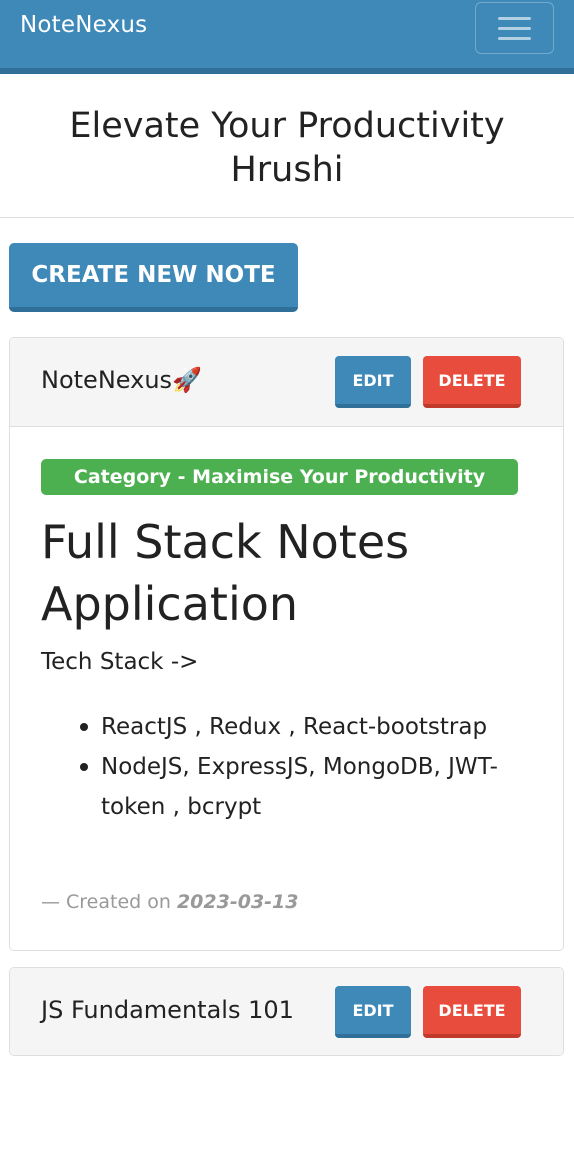 Image resolution: width=574 pixels, height=1172 pixels. What do you see at coordinates (287, 169) in the screenshot?
I see `user-name: Hrushi` at bounding box center [287, 169].